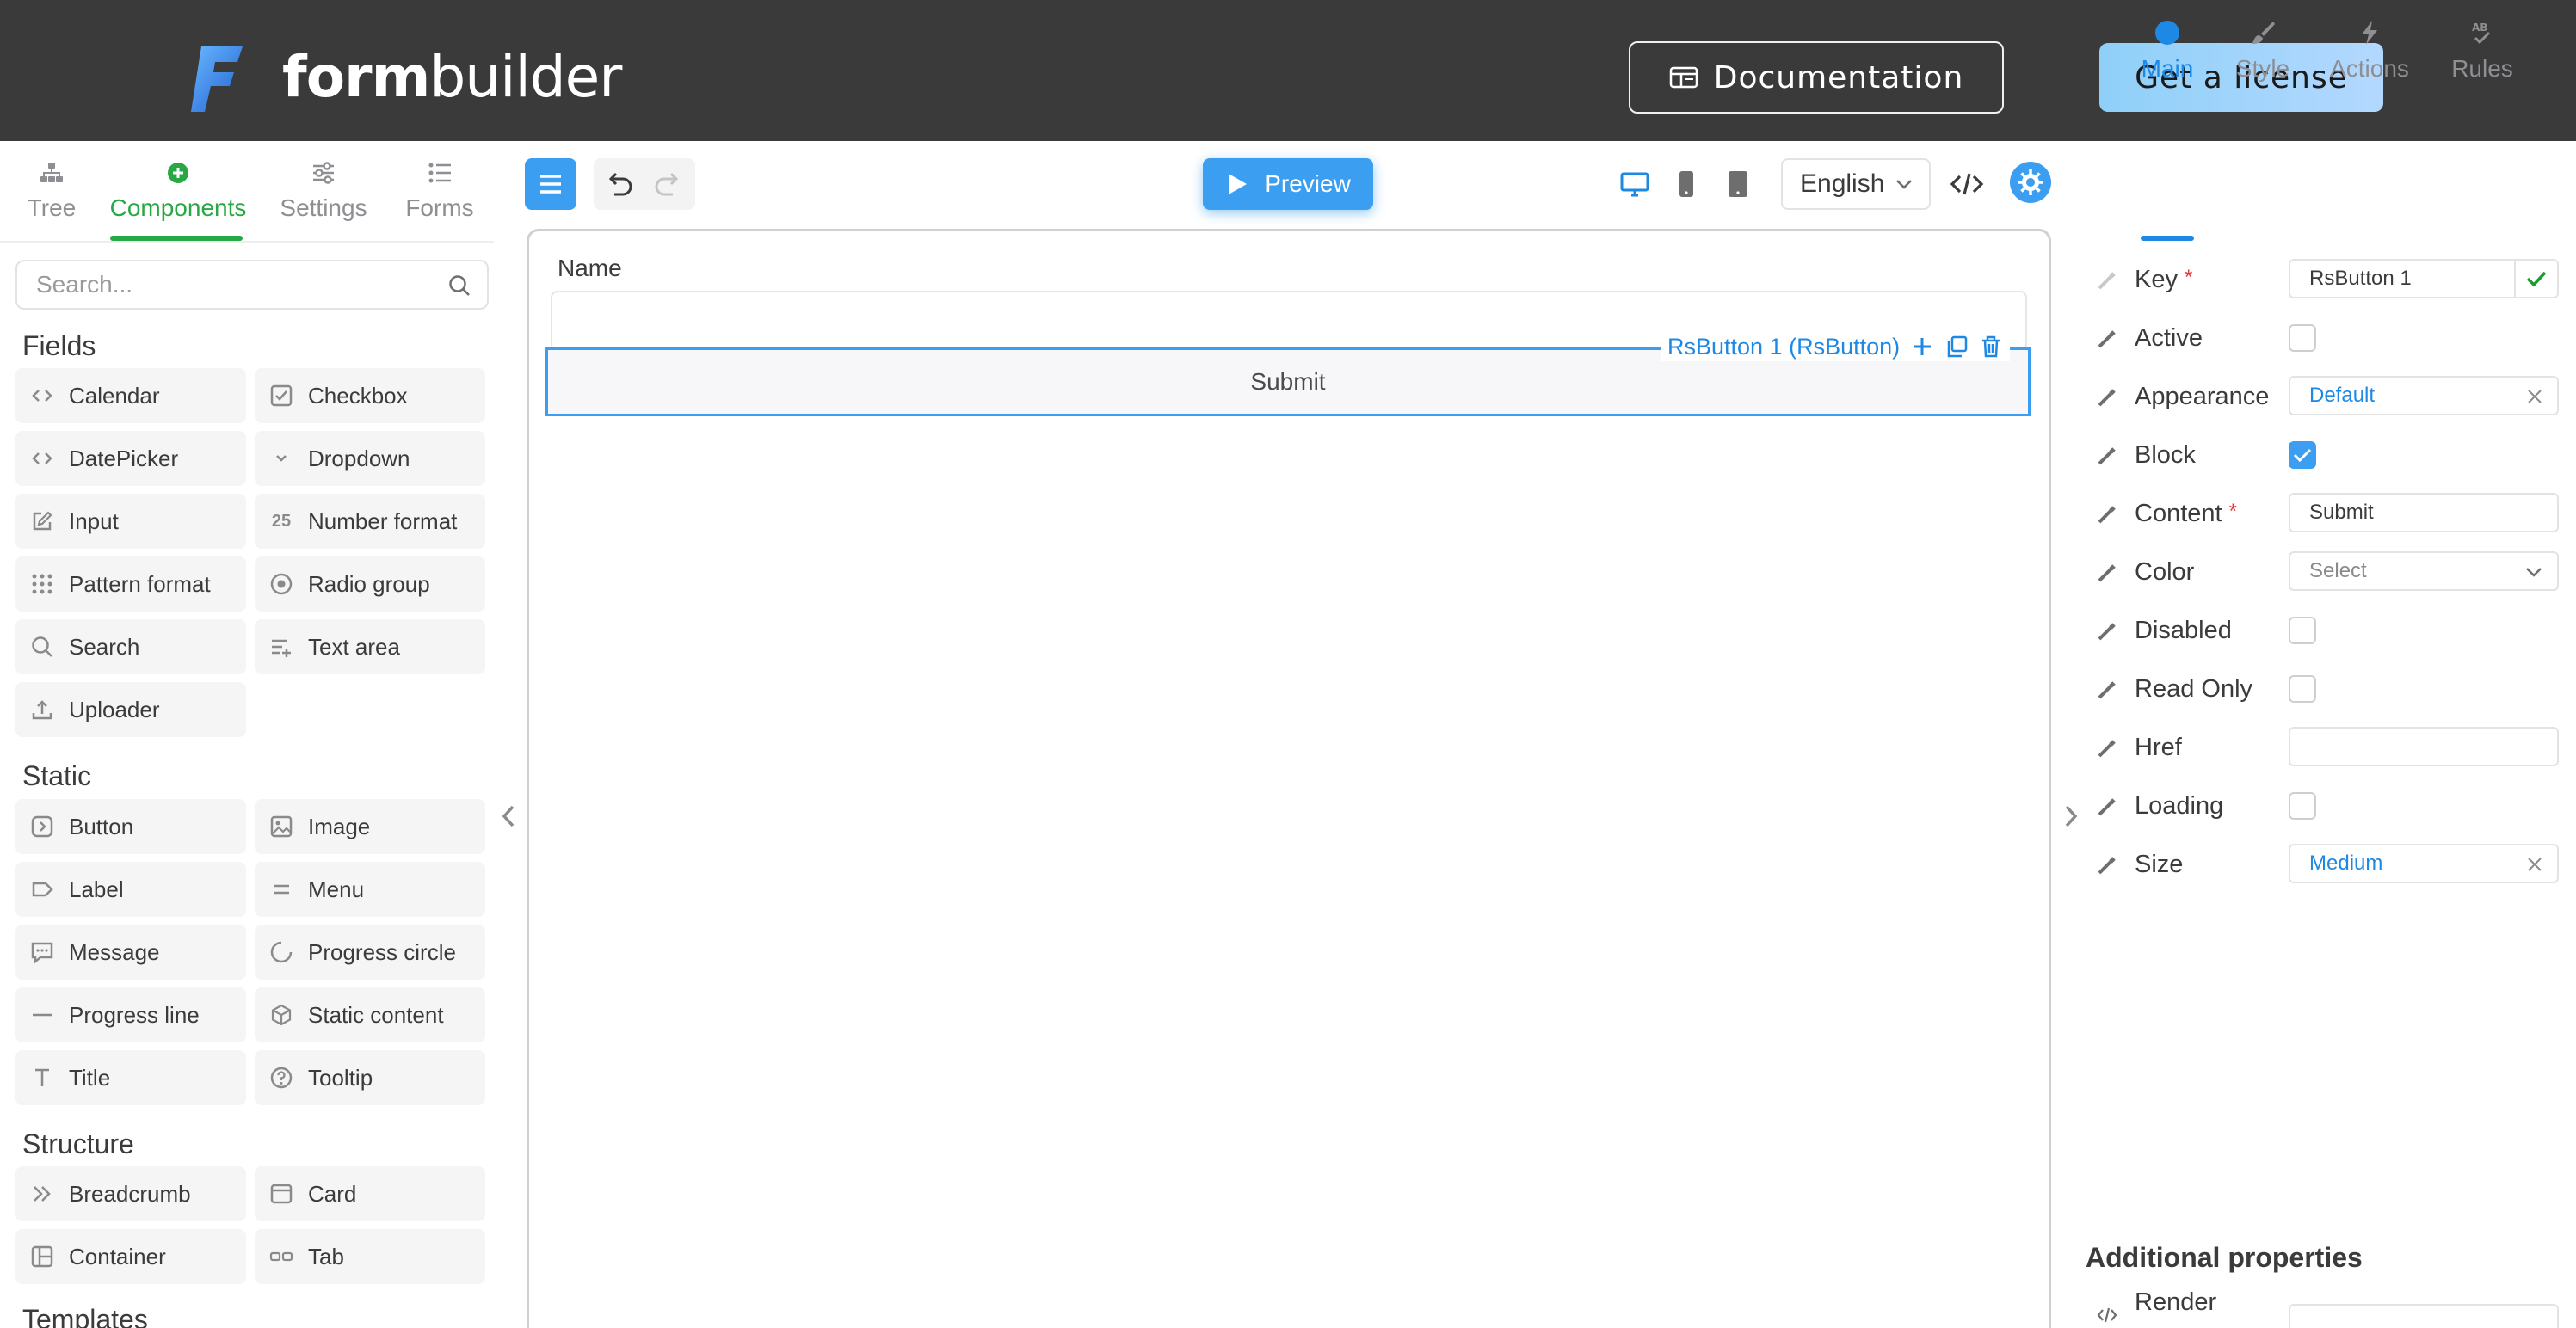 The width and height of the screenshot is (2576, 1328). I want to click on collapse-left-panel-icon, so click(508, 816).